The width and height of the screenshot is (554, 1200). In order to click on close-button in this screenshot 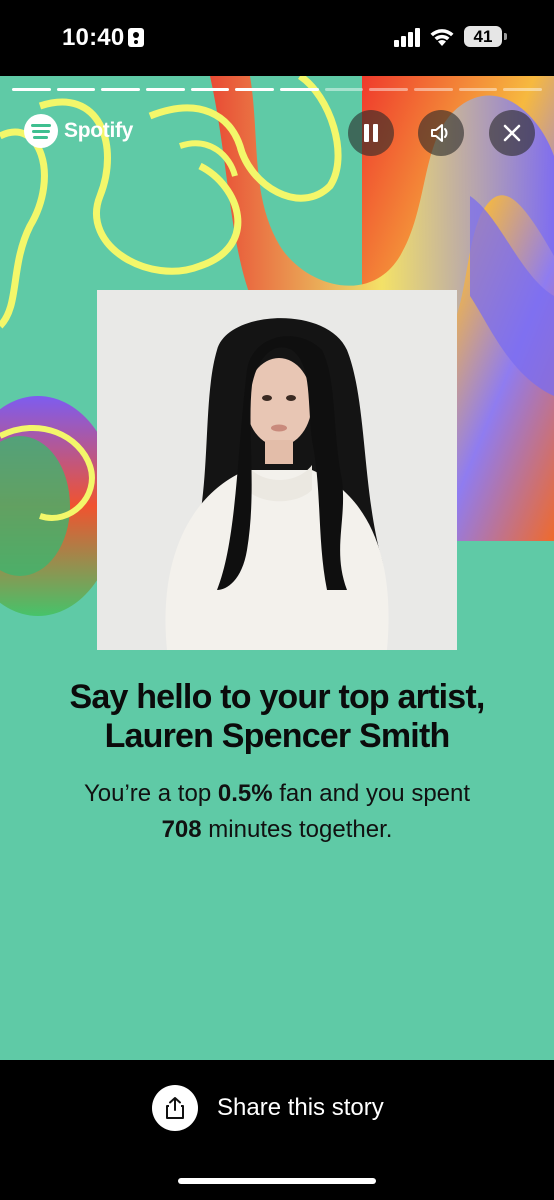, I will do `click(512, 133)`.